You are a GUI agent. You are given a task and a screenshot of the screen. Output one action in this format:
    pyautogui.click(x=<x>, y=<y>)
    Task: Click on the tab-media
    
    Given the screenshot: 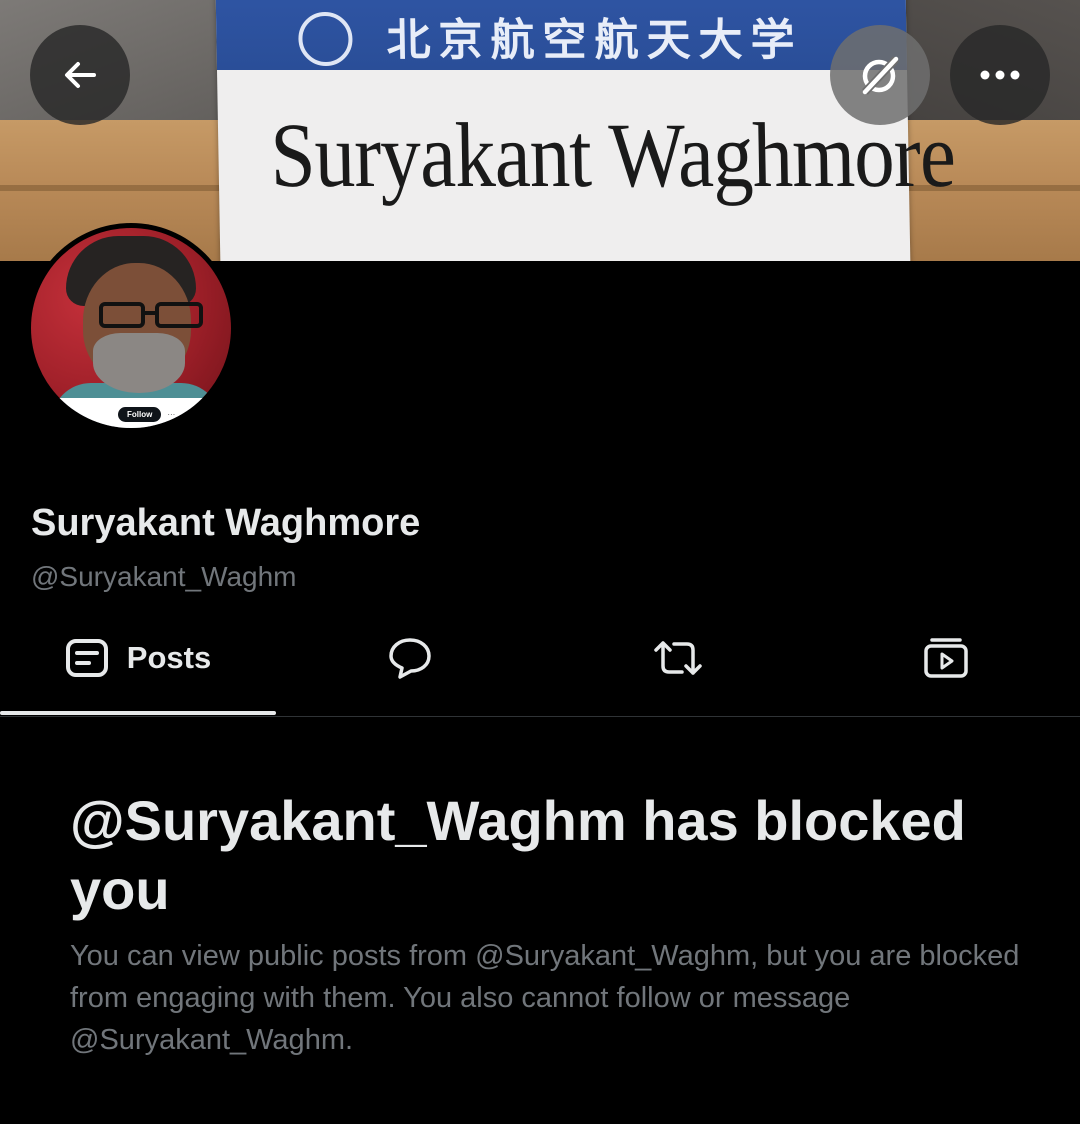 What is the action you would take?
    pyautogui.click(x=946, y=658)
    